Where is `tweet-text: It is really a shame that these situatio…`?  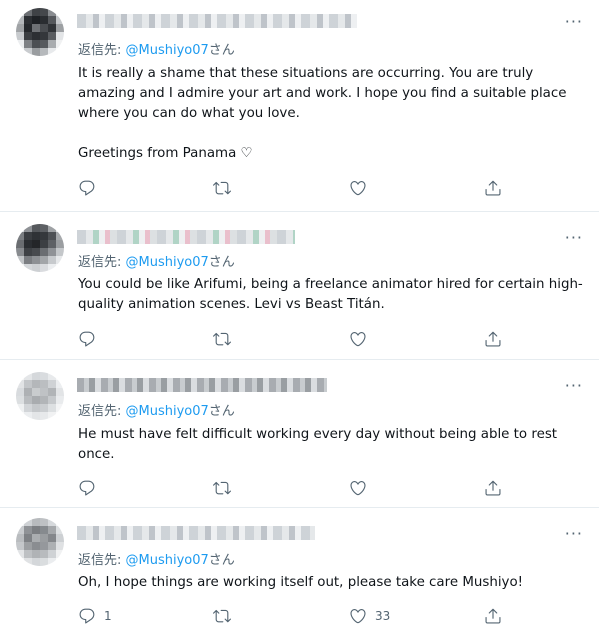
tweet-text: It is really a shame that these situatio… is located at coordinates (322, 113).